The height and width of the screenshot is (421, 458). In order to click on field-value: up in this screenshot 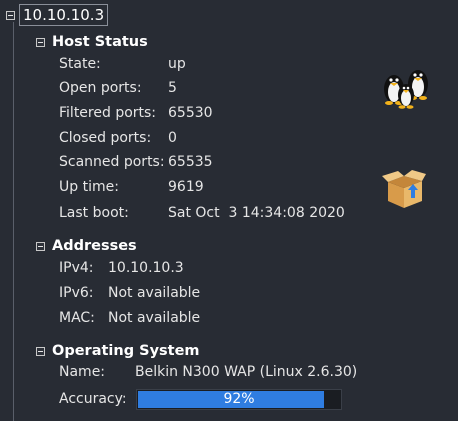, I will do `click(177, 64)`.